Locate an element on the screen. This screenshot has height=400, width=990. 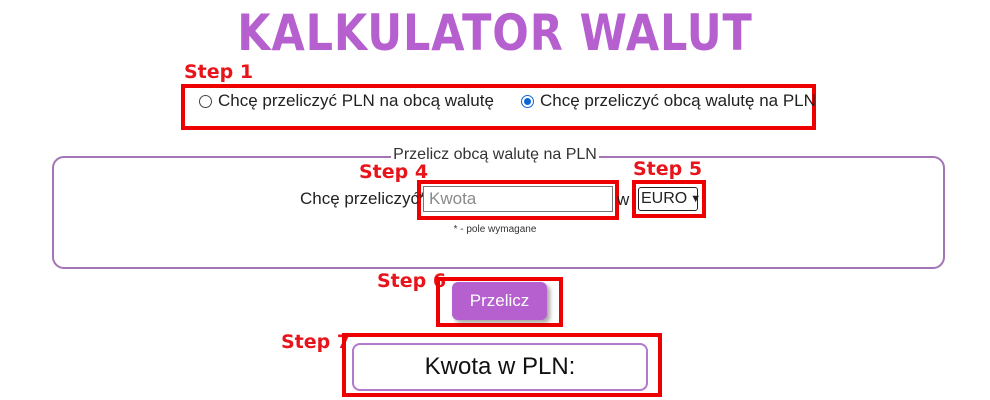
currency-select: EURO ▼ is located at coordinates (670, 199).